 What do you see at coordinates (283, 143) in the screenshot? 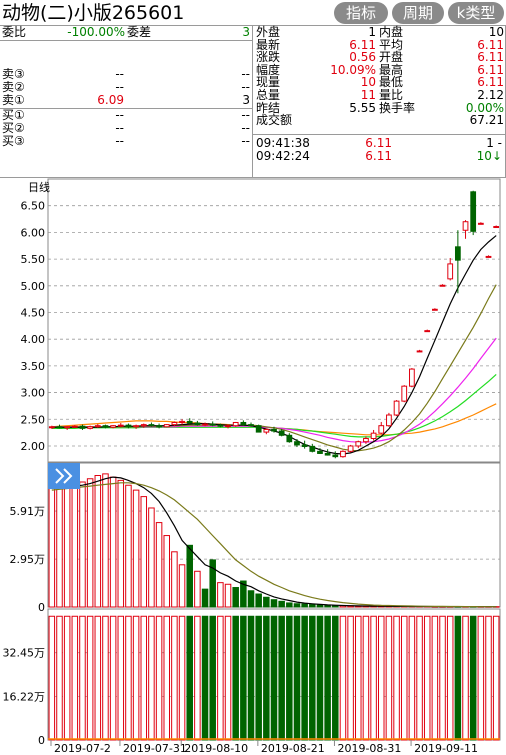
I see `tick-time: 09:41:38` at bounding box center [283, 143].